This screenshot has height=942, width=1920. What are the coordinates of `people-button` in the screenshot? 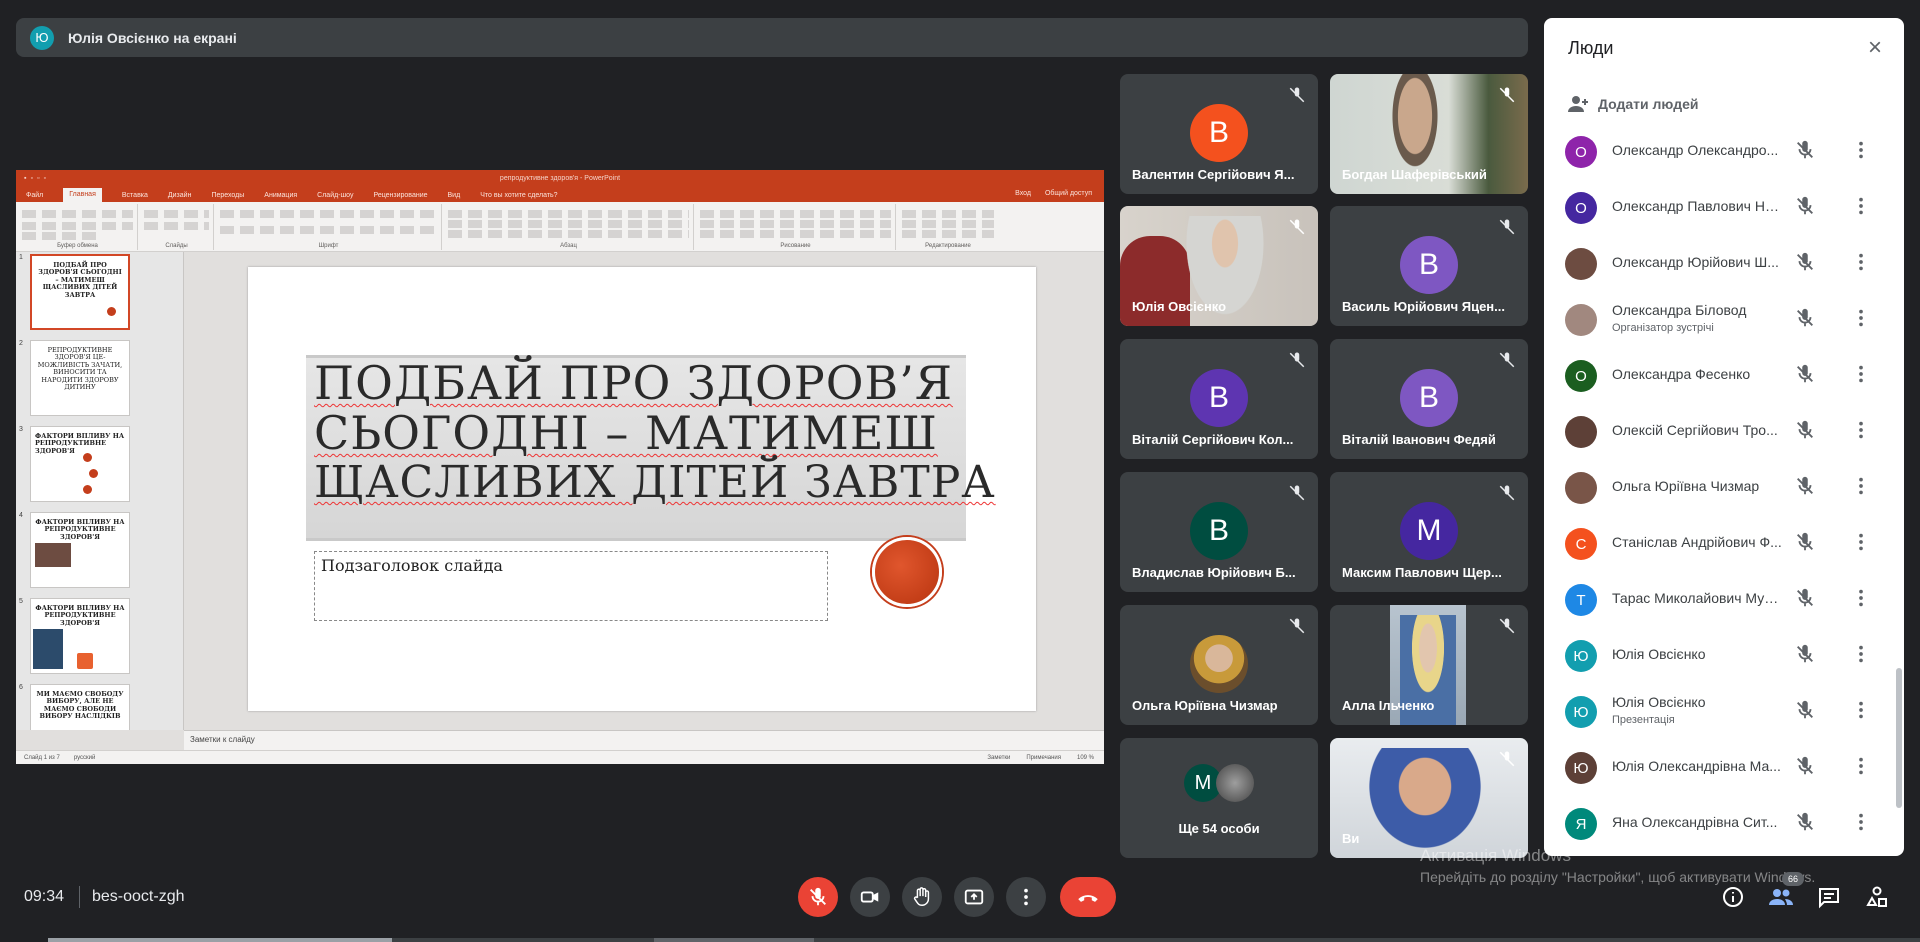 It's located at (1781, 897).